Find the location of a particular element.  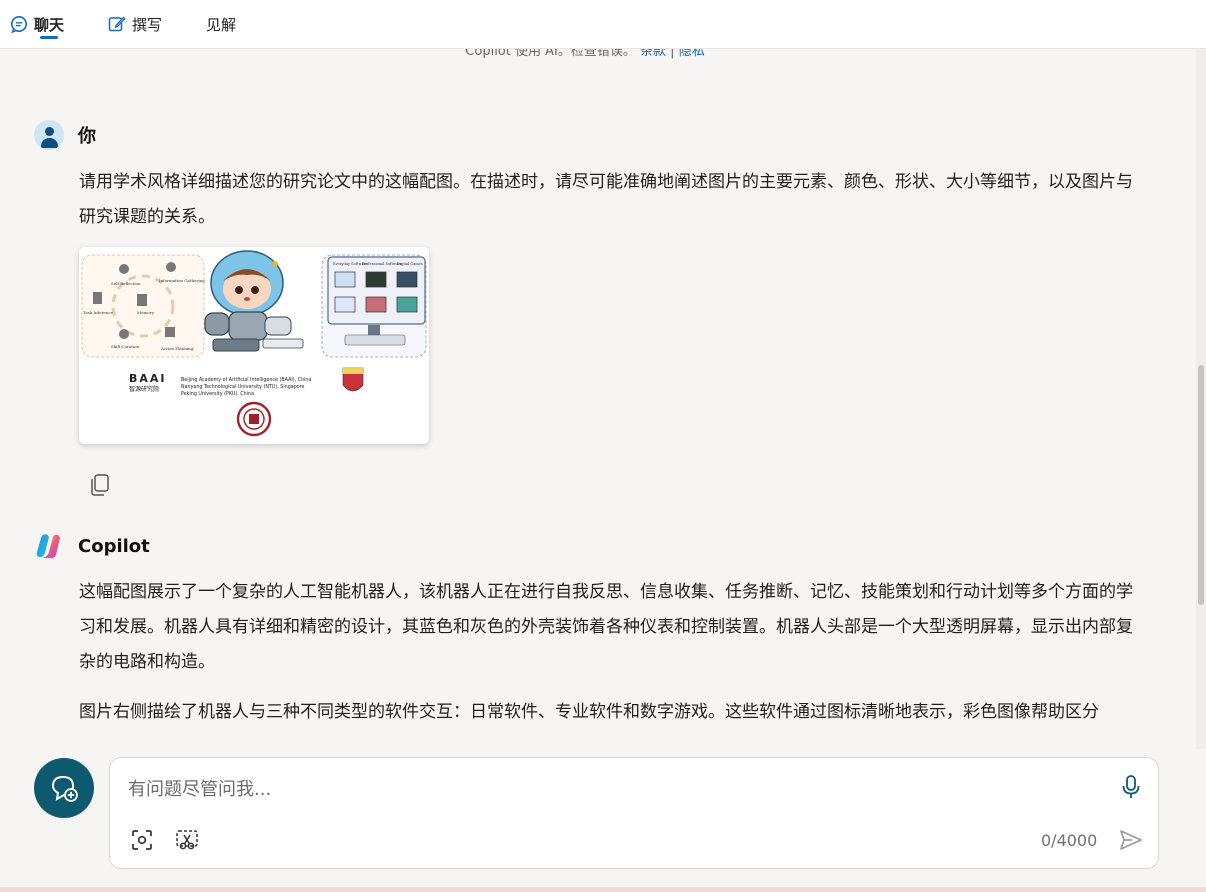

disclaimer: Copilot 使用 AI。检查错误。 条款 | 隐私 is located at coordinates (585, 54).